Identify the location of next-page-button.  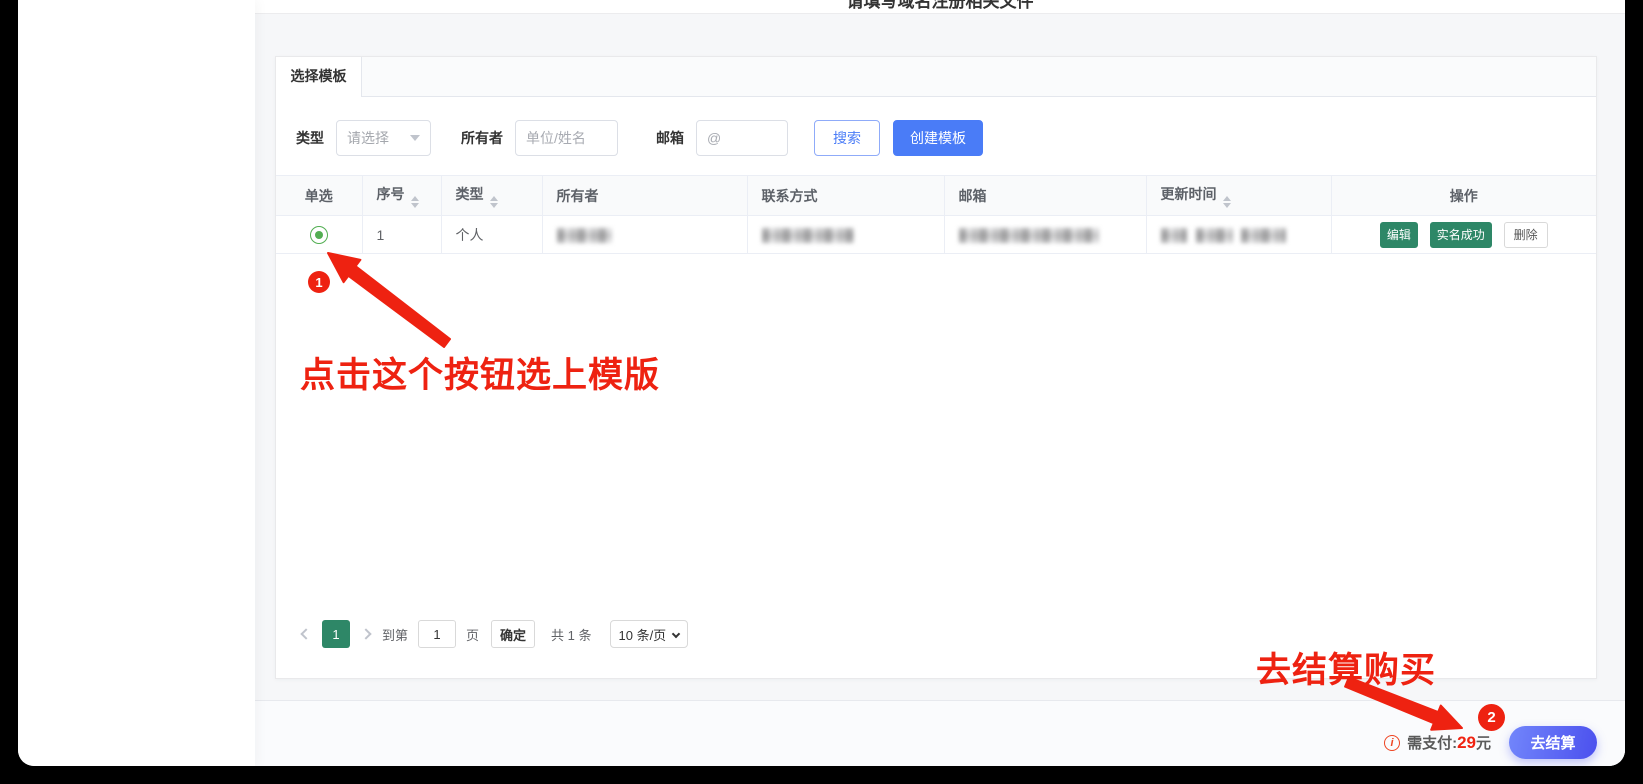
(366, 634).